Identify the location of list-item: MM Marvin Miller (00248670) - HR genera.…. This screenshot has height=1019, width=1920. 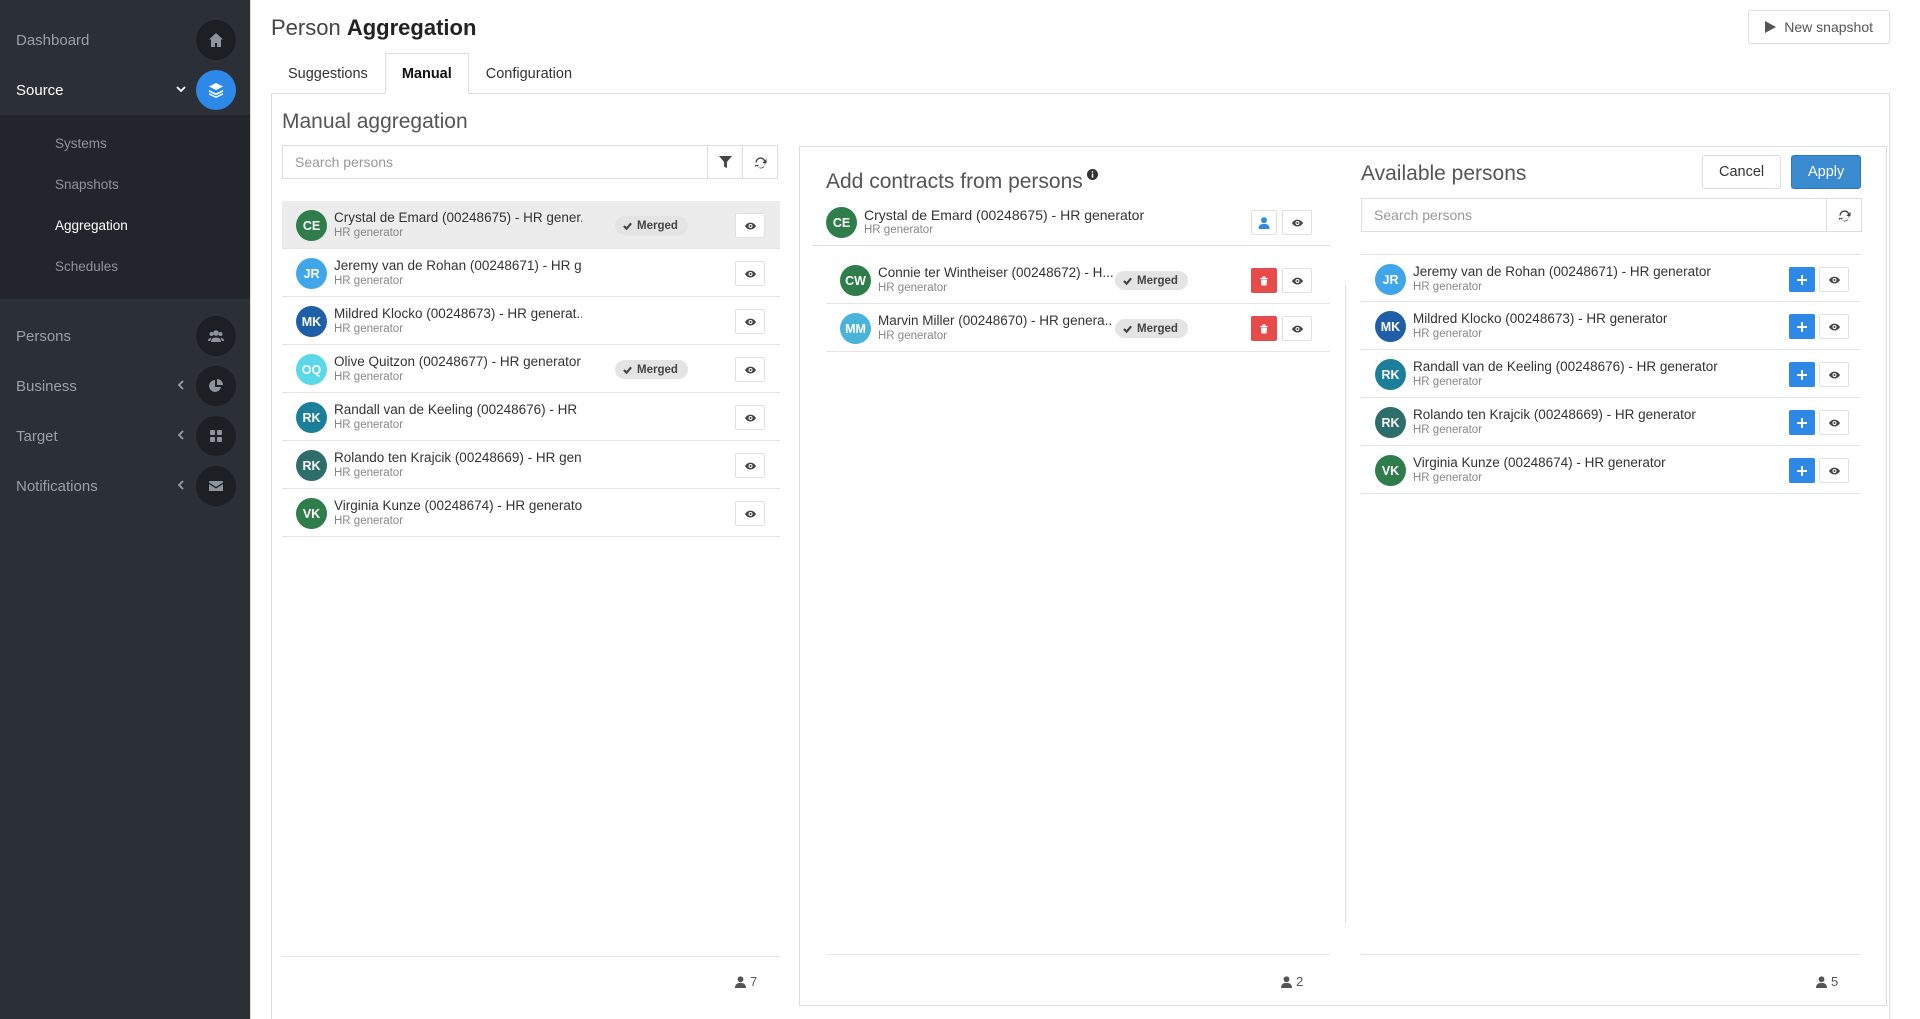
(1078, 328).